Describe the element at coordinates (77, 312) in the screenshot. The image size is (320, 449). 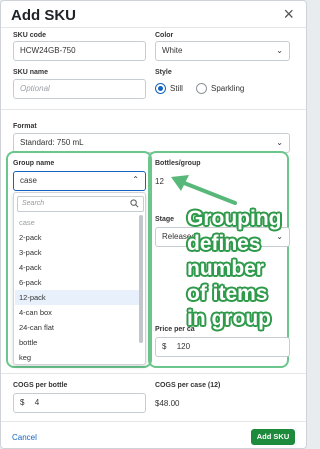
I see `group-option-4-can-box: 4-can box` at that location.